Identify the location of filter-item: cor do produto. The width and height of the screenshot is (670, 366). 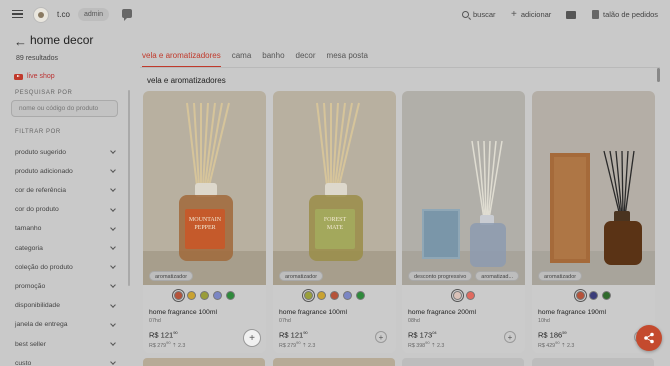
(66, 210).